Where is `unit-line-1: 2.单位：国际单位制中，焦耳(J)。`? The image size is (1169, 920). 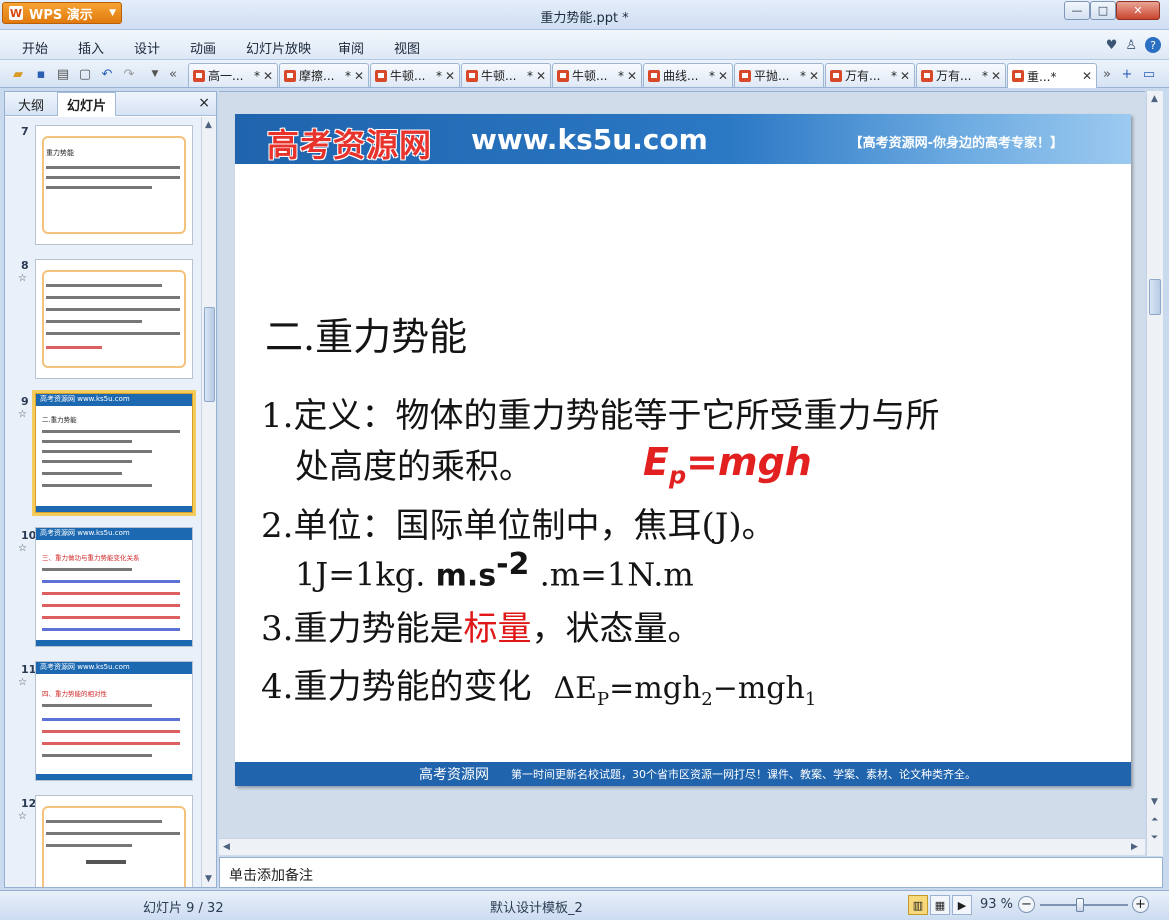
unit-line-1: 2.单位：国际单位制中，焦耳(J)。 is located at coordinates (518, 522).